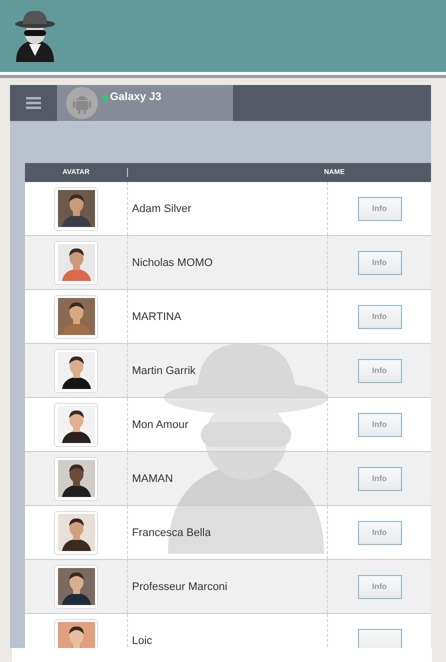 This screenshot has width=446, height=662. What do you see at coordinates (142, 640) in the screenshot?
I see `contact-name: Loic` at bounding box center [142, 640].